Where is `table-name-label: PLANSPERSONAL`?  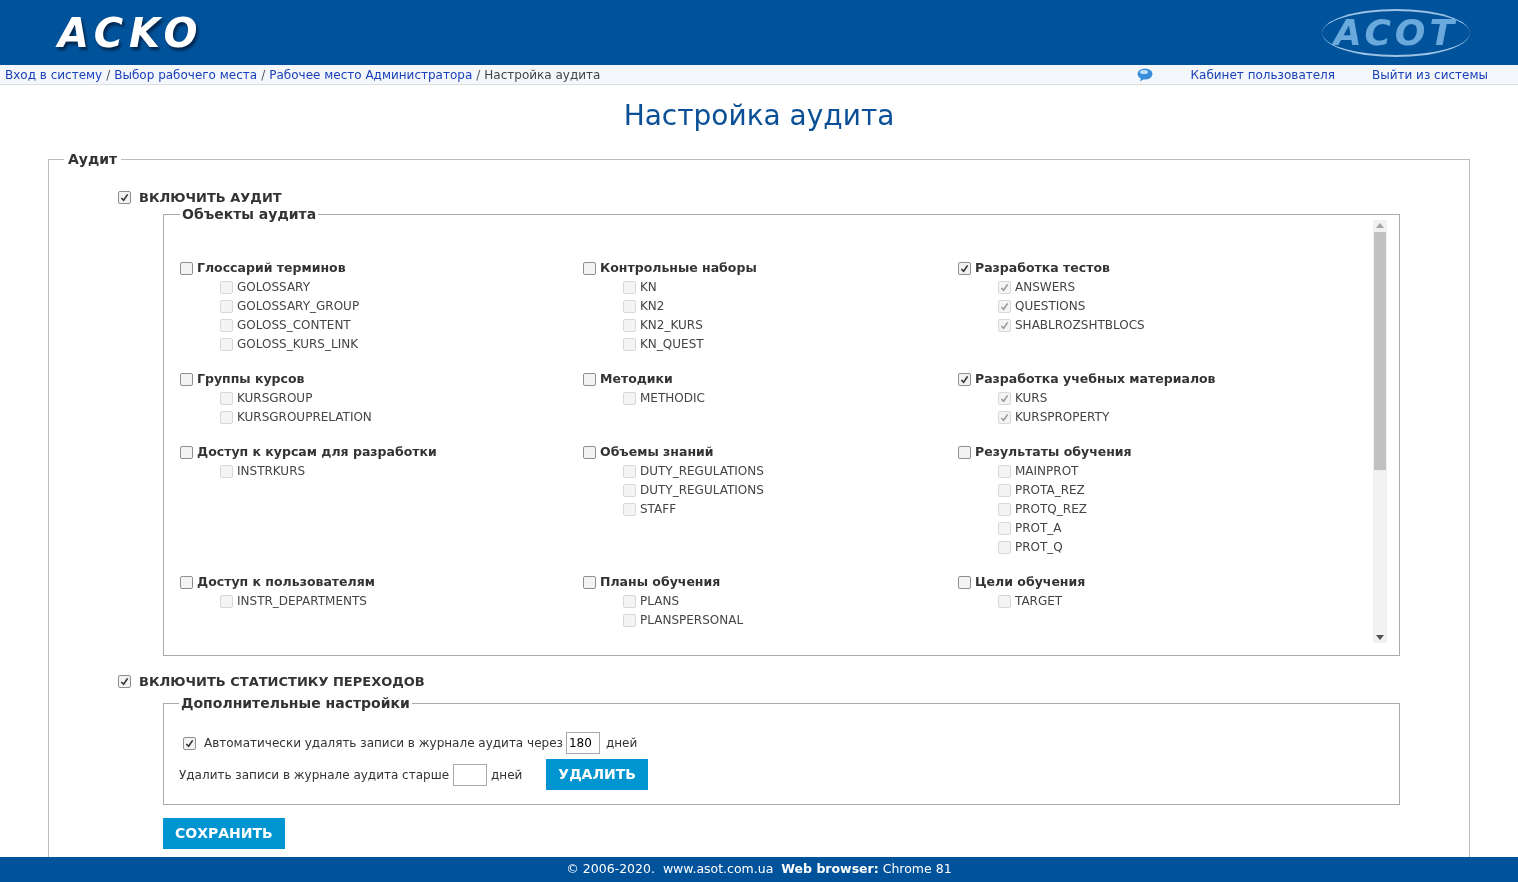 table-name-label: PLANSPERSONAL is located at coordinates (692, 620).